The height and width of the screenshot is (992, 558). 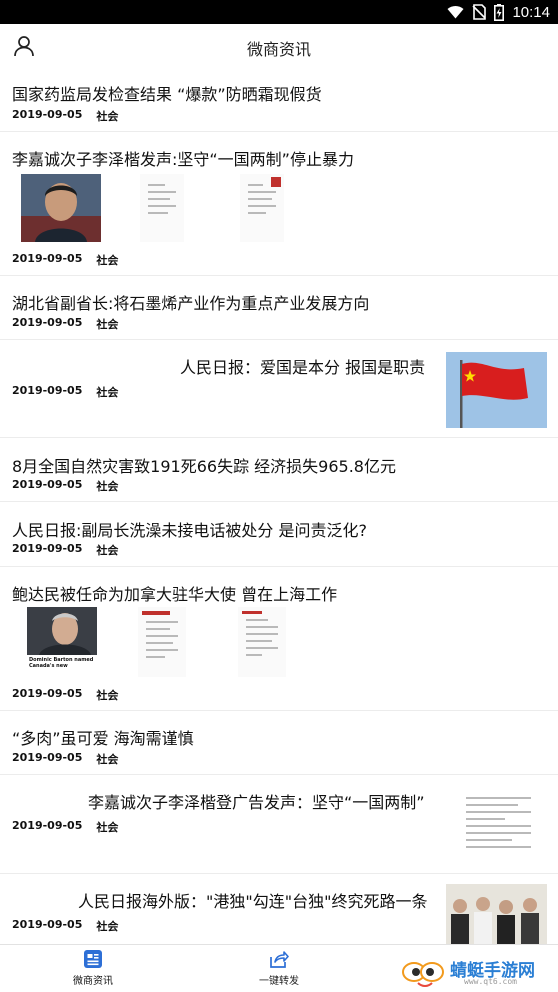 What do you see at coordinates (61, 208) in the screenshot?
I see `news-photo-portrait` at bounding box center [61, 208].